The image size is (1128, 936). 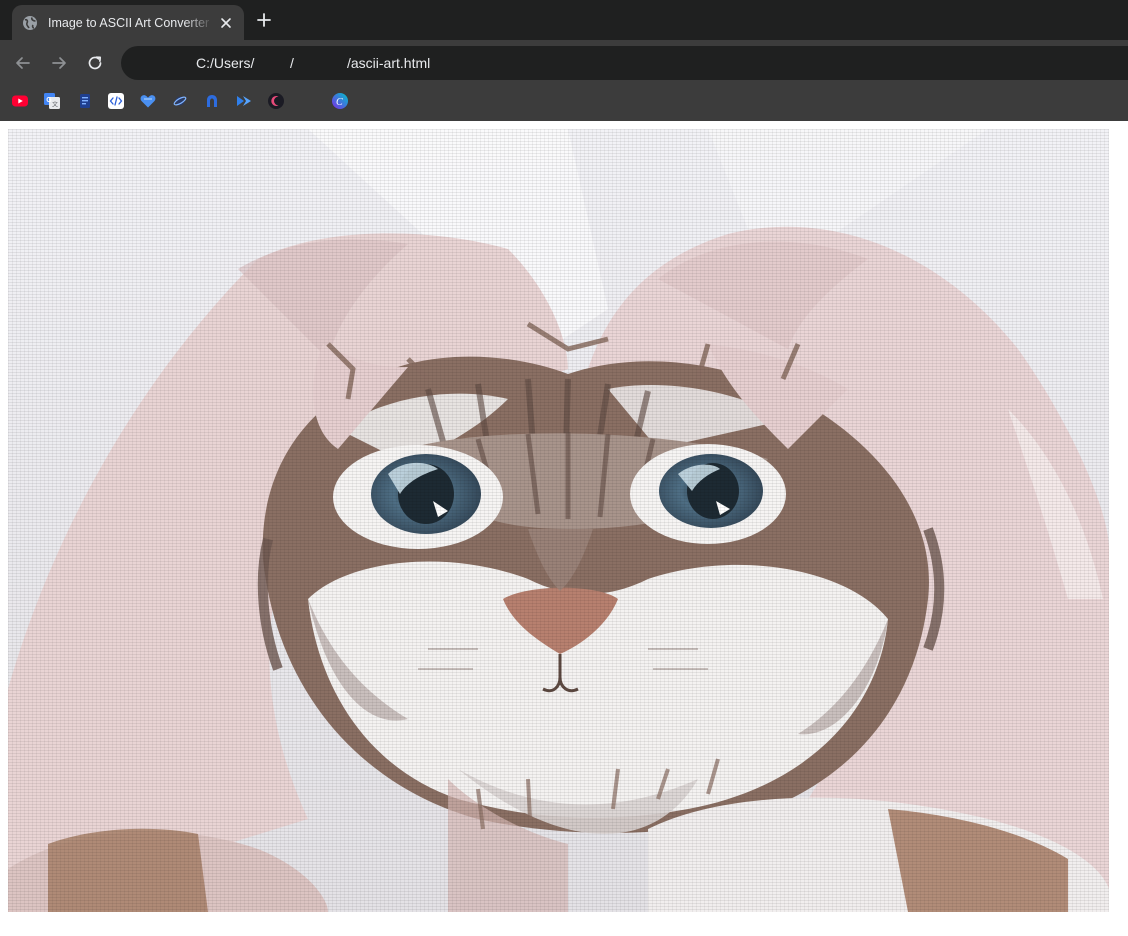 I want to click on tab-strip: Image to ASCII Art Converter Ex, so click(x=564, y=20).